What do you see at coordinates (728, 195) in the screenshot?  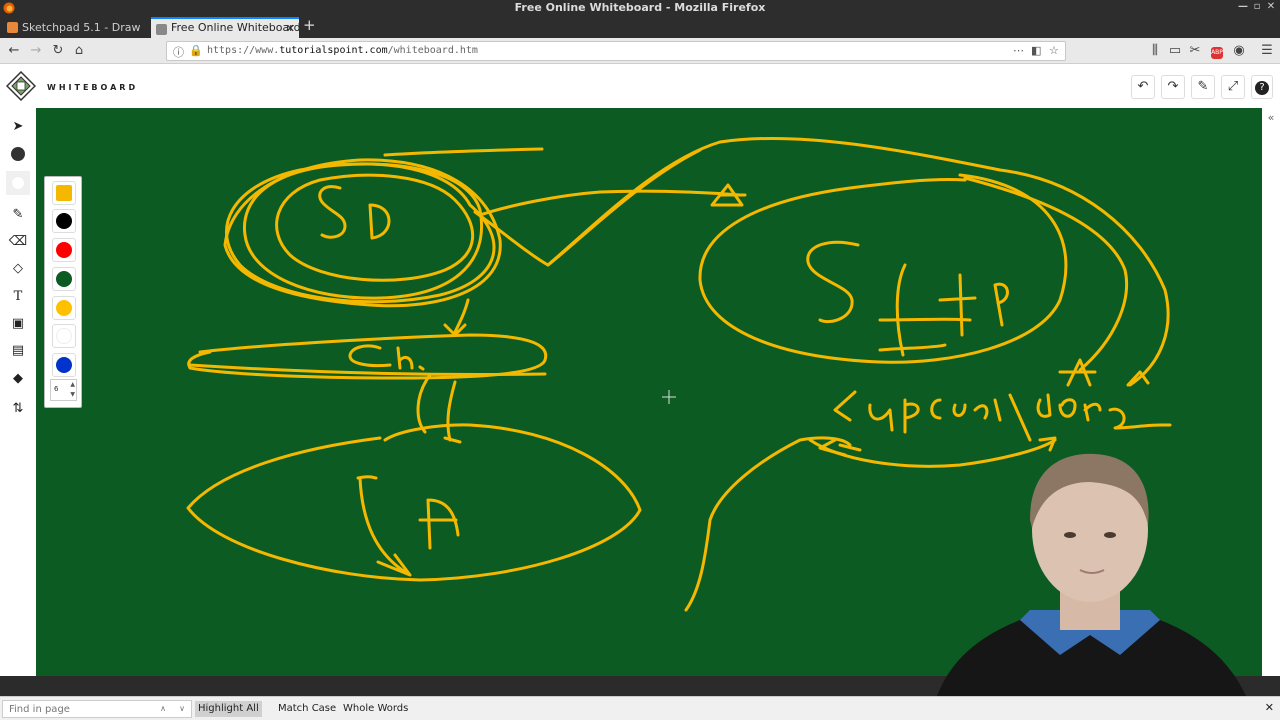 I see `arrowhead-top-right` at bounding box center [728, 195].